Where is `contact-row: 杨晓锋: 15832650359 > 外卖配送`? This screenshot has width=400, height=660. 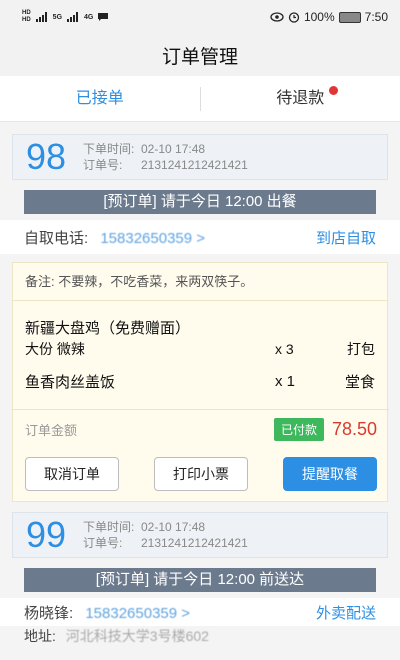
contact-row: 杨晓锋: 15832650359 > 外卖配送 is located at coordinates (200, 612).